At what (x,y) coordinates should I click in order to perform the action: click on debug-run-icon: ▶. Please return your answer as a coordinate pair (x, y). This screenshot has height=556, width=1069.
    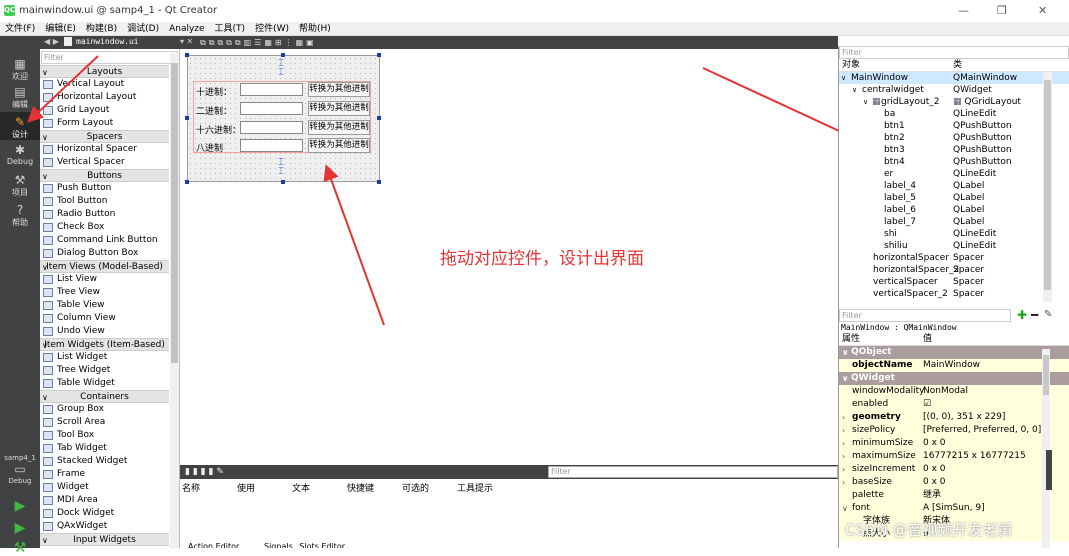
    Looking at the image, I should click on (20, 528).